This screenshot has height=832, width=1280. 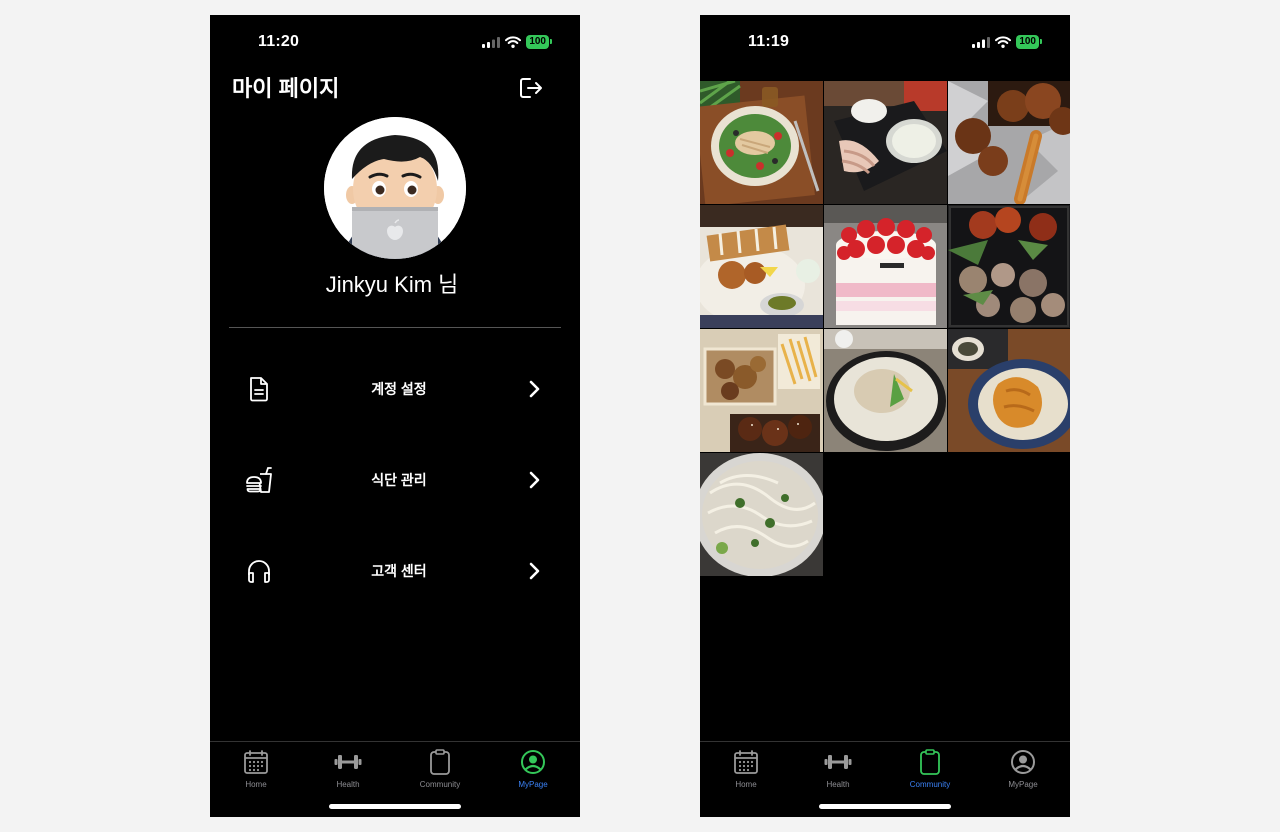 I want to click on menu-item-account-settings: 계정 설정, so click(x=395, y=389).